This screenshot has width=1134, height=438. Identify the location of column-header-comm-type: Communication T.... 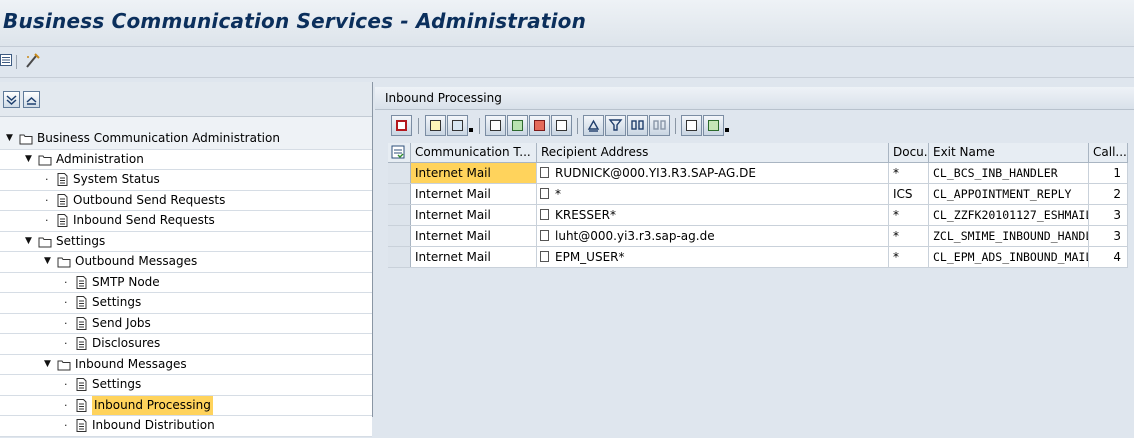
(474, 152).